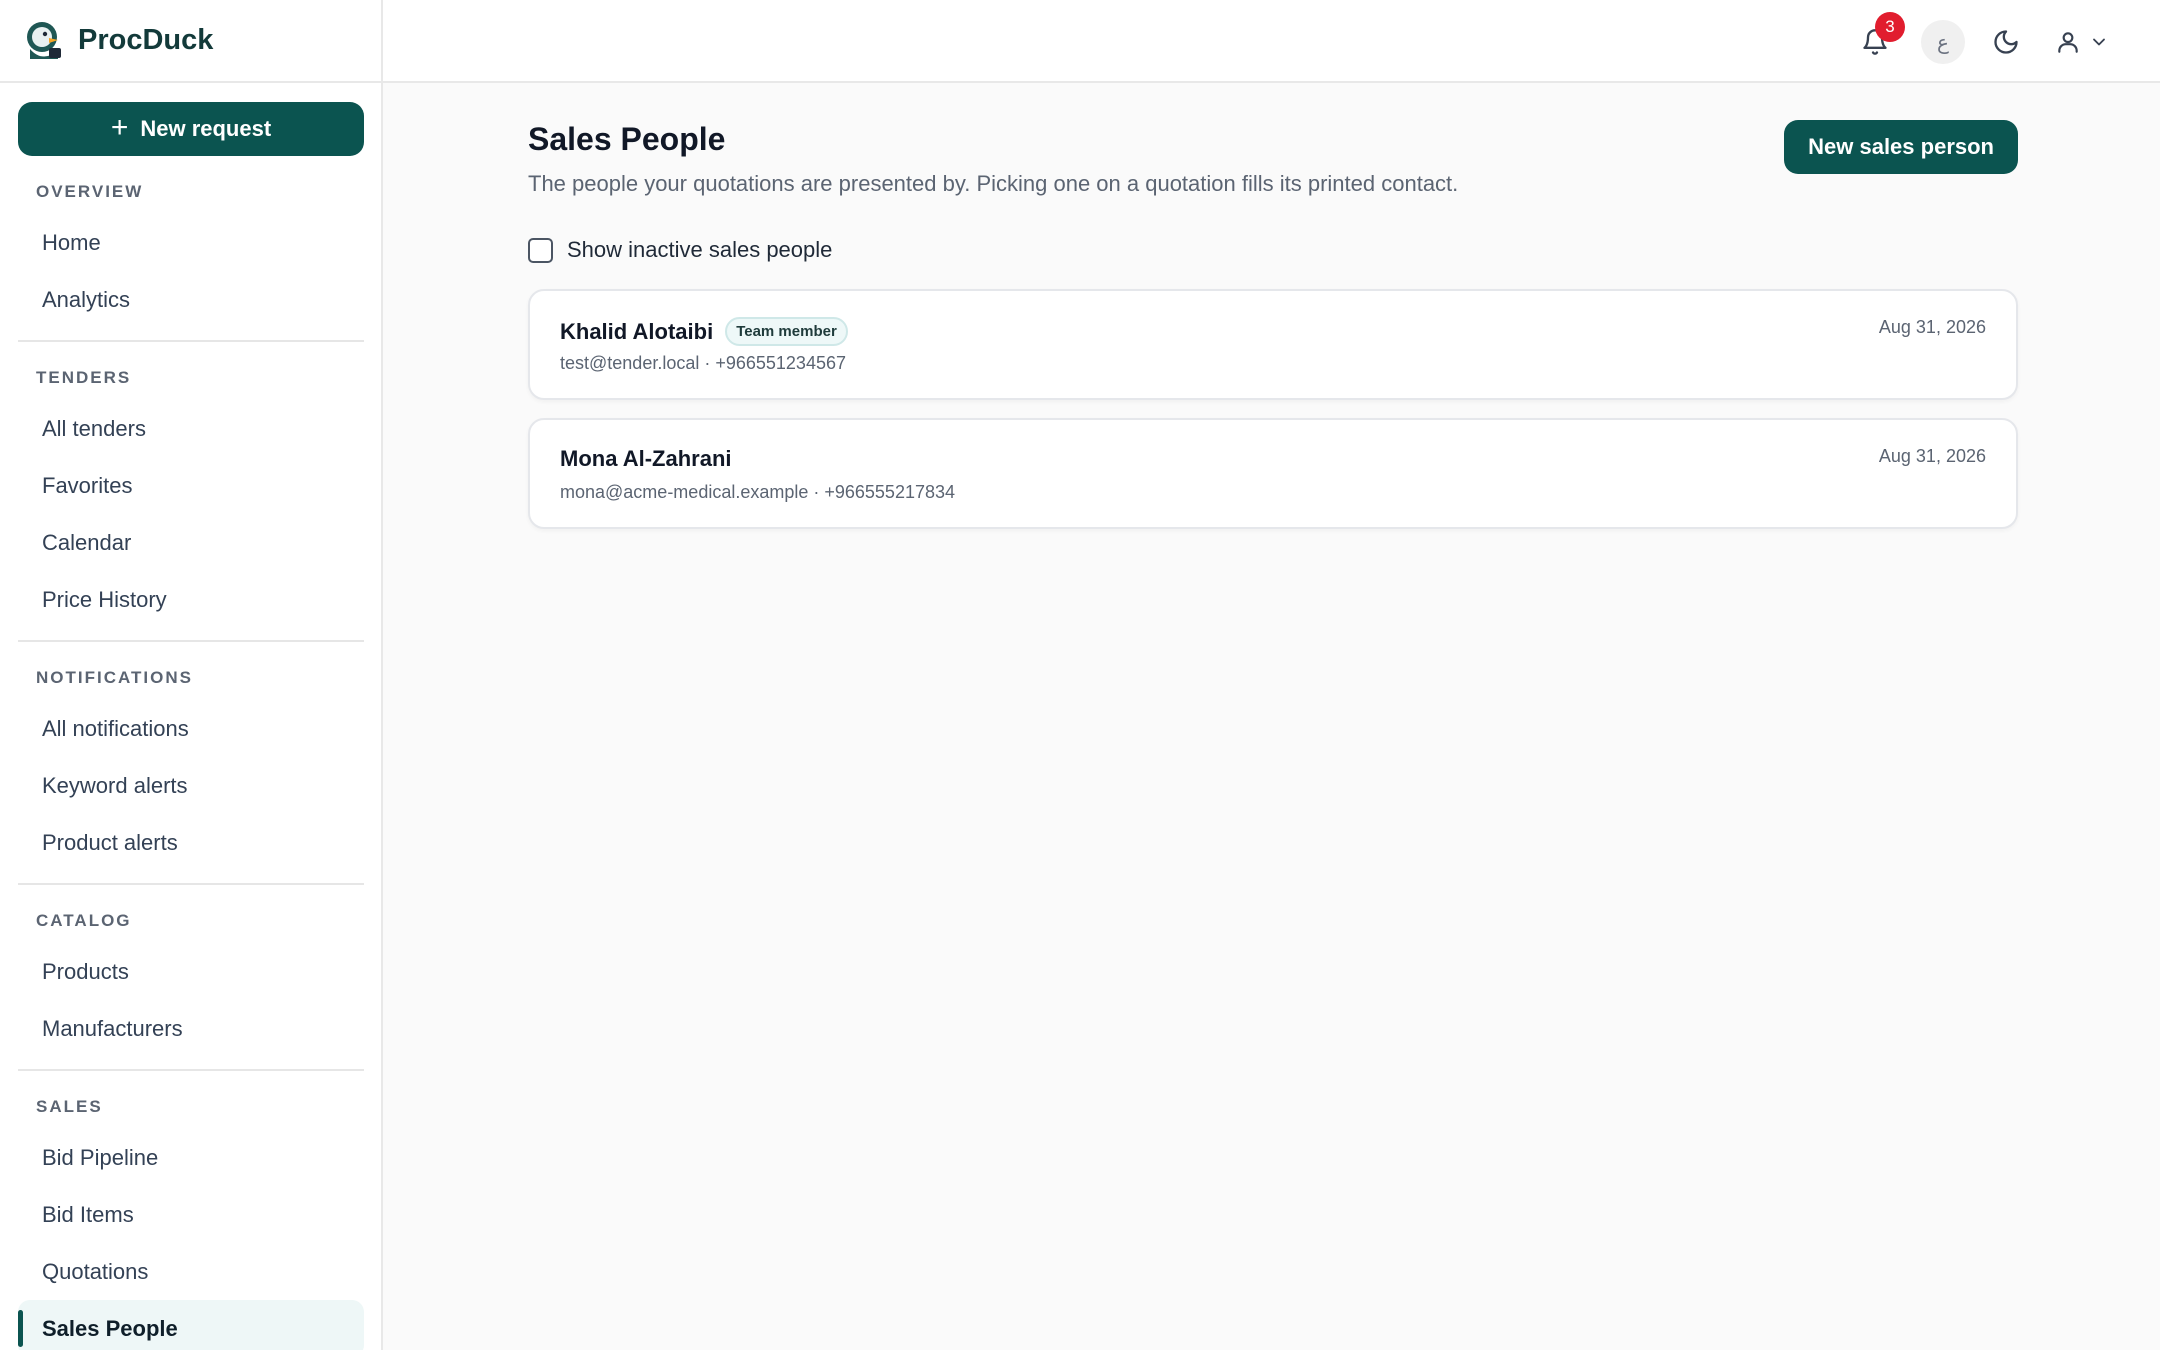 The image size is (2160, 1350). I want to click on theme-toggle, so click(2006, 42).